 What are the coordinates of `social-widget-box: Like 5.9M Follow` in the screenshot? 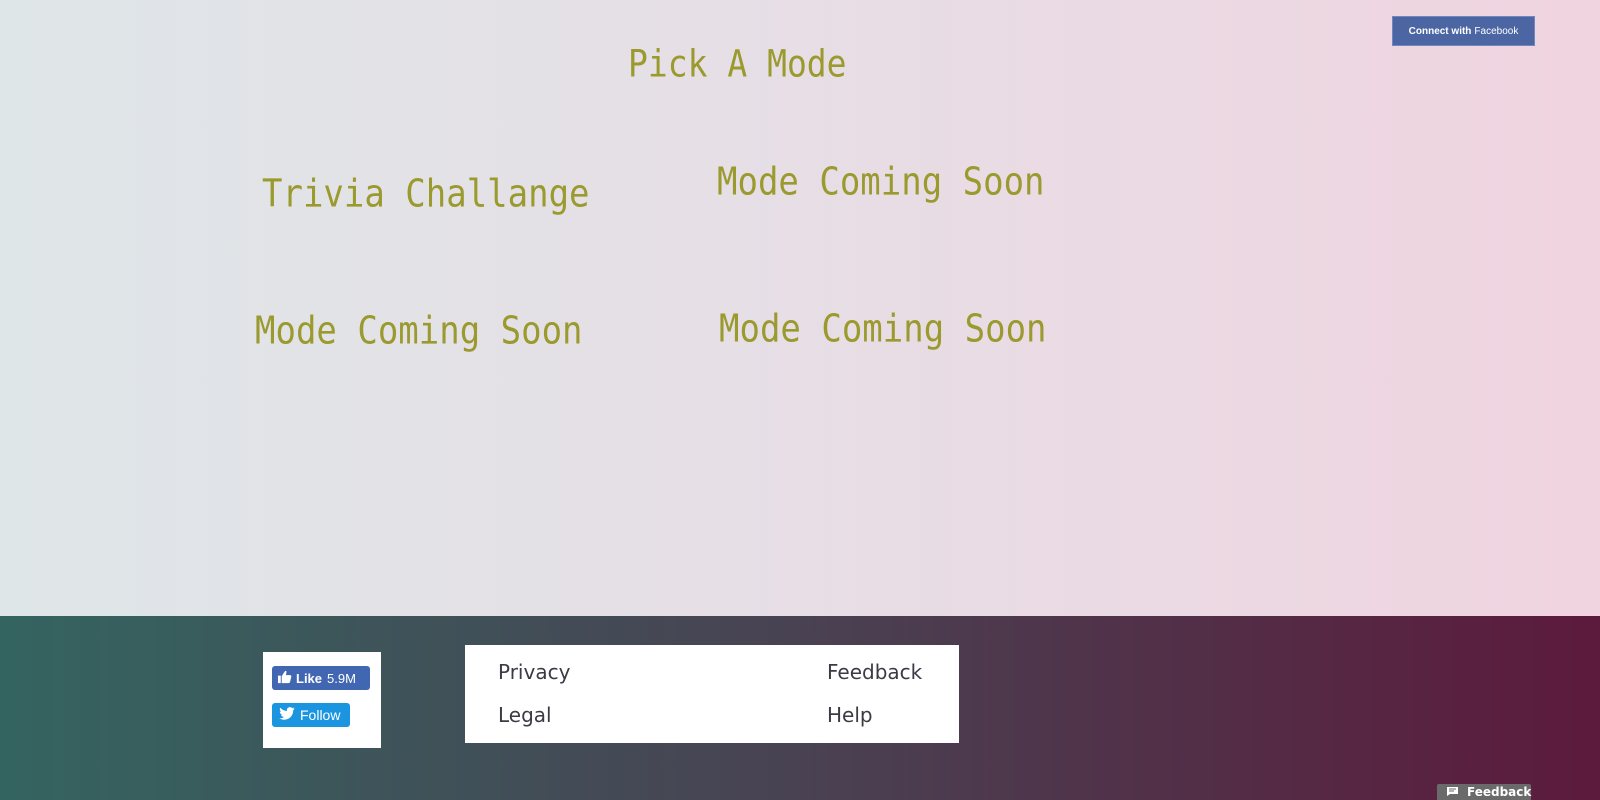 It's located at (322, 700).